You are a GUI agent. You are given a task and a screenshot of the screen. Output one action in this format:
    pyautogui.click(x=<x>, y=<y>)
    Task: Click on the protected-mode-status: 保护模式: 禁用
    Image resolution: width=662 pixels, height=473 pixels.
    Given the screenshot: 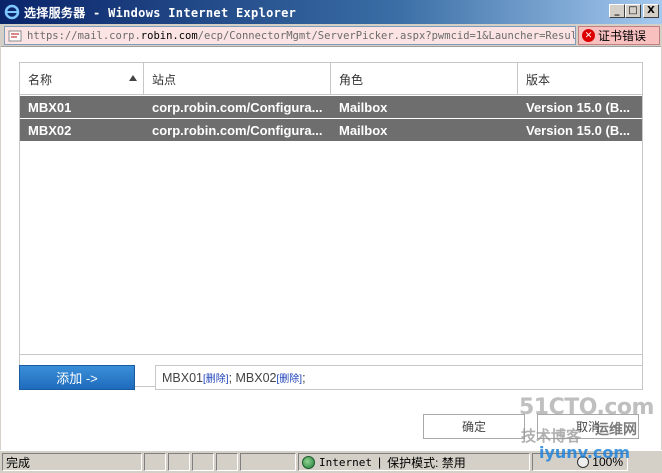 What is the action you would take?
    pyautogui.click(x=426, y=462)
    